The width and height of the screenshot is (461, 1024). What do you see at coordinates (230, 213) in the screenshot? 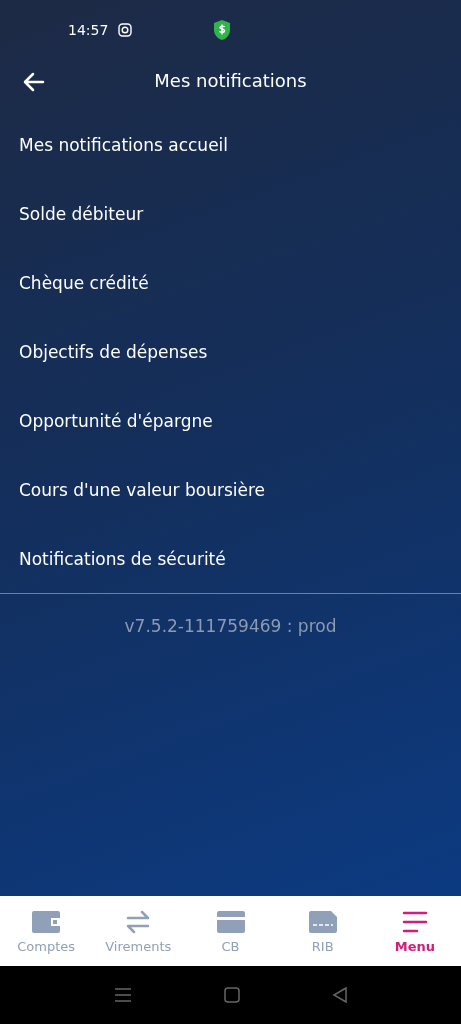
I see `notification-menu-item: Solde débiteur` at bounding box center [230, 213].